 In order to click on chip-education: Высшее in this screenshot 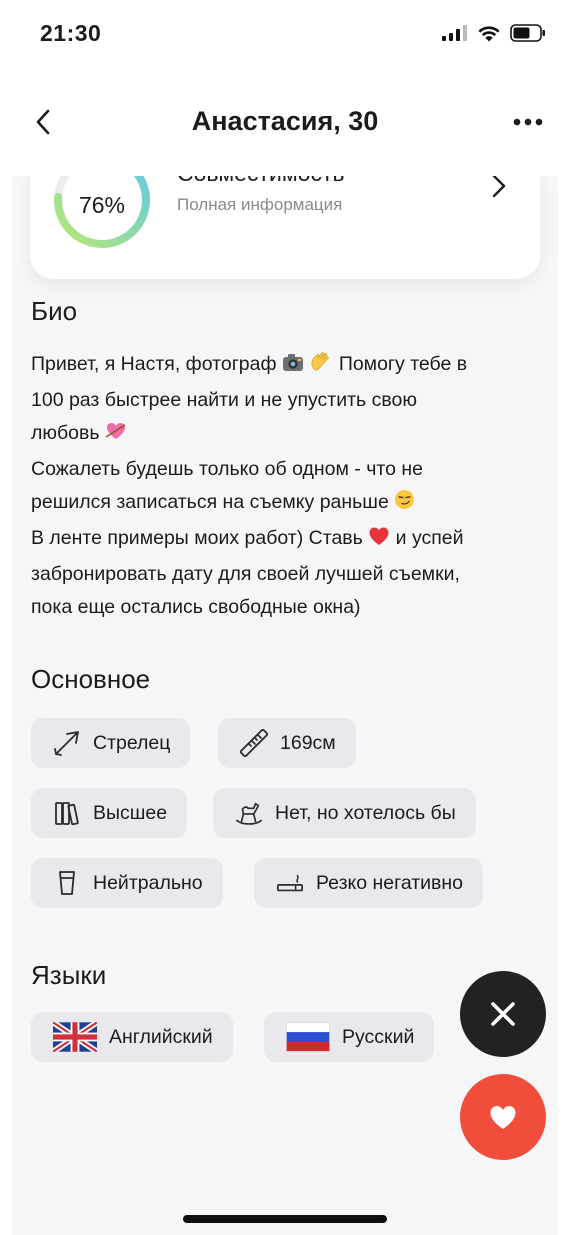, I will do `click(109, 813)`.